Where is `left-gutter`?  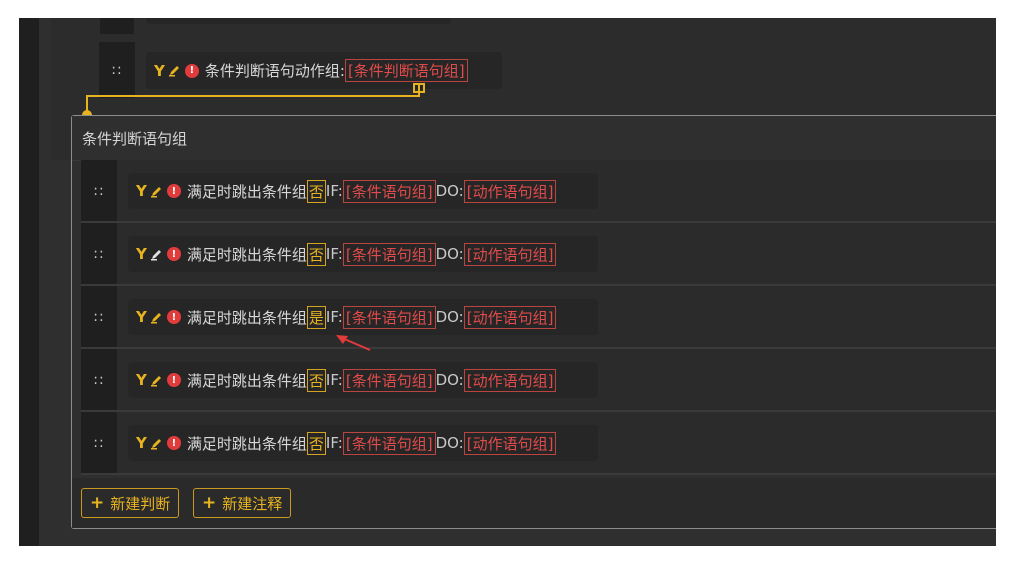
left-gutter is located at coordinates (29, 282).